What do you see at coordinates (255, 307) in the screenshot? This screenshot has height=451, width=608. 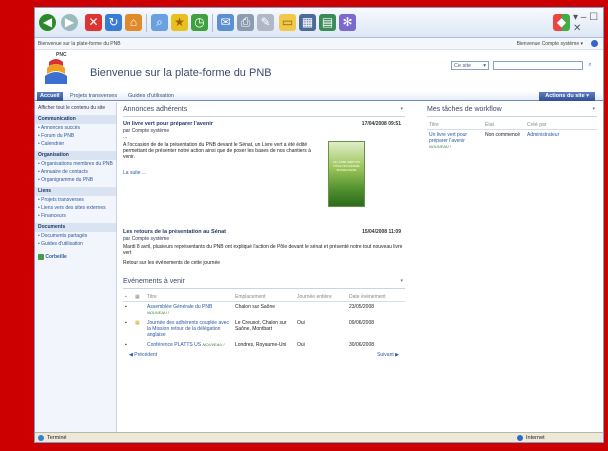 I see `event-location: Chalon sur Saône` at bounding box center [255, 307].